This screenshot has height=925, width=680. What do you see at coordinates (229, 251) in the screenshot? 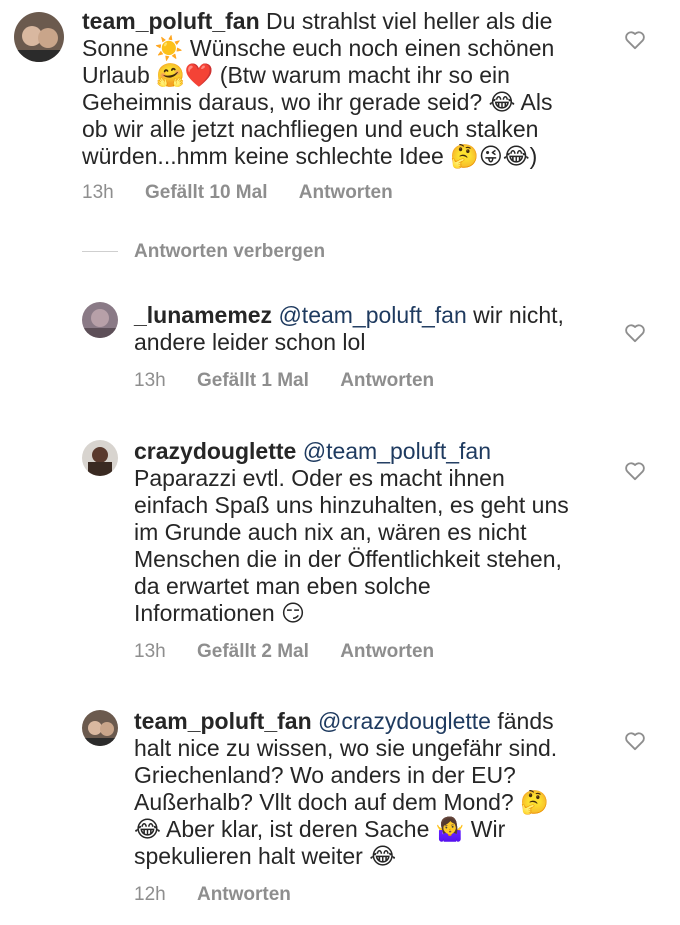
I see `hide-replies-label: Antworten verbergen` at bounding box center [229, 251].